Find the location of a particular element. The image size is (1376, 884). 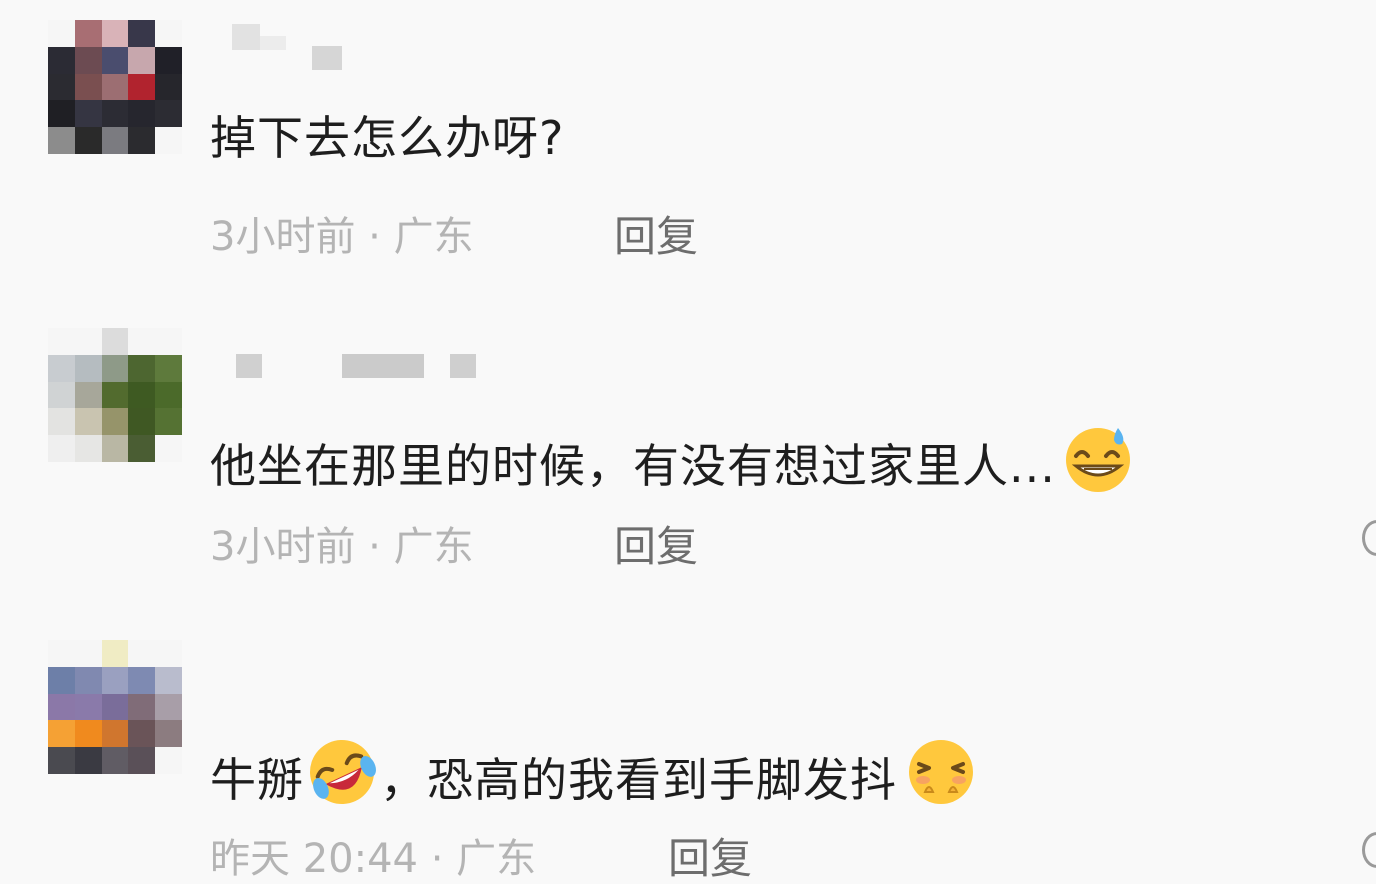

grinning-sweat-emoji is located at coordinates (1098, 458).